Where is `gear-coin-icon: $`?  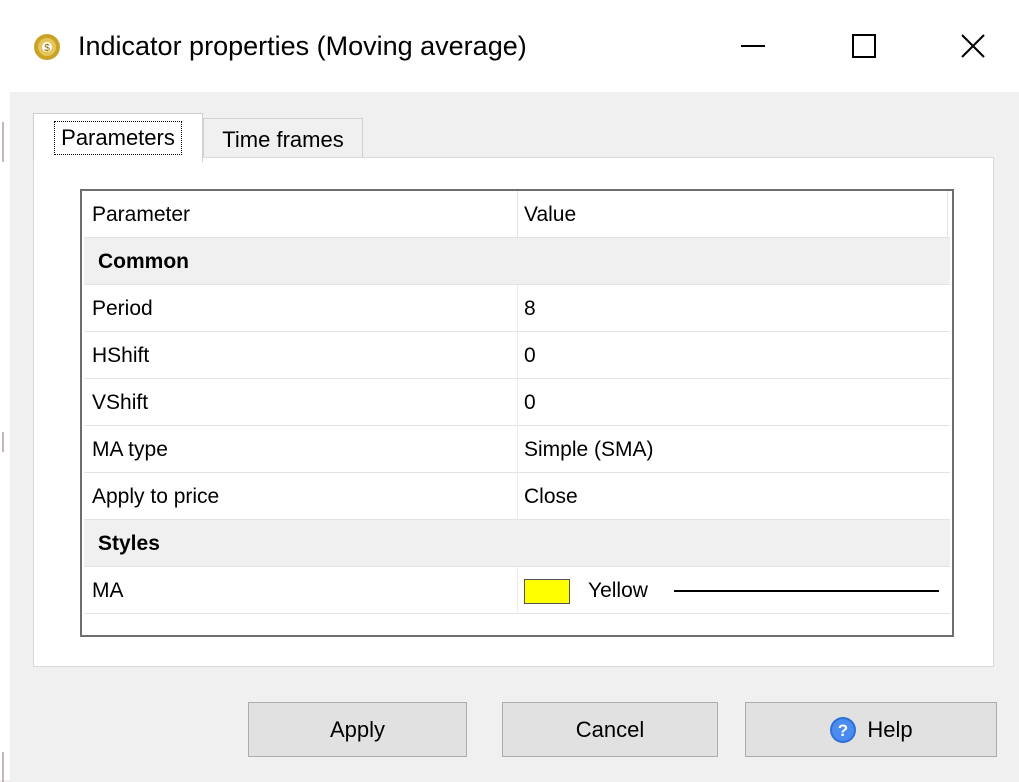
gear-coin-icon: $ is located at coordinates (47, 47).